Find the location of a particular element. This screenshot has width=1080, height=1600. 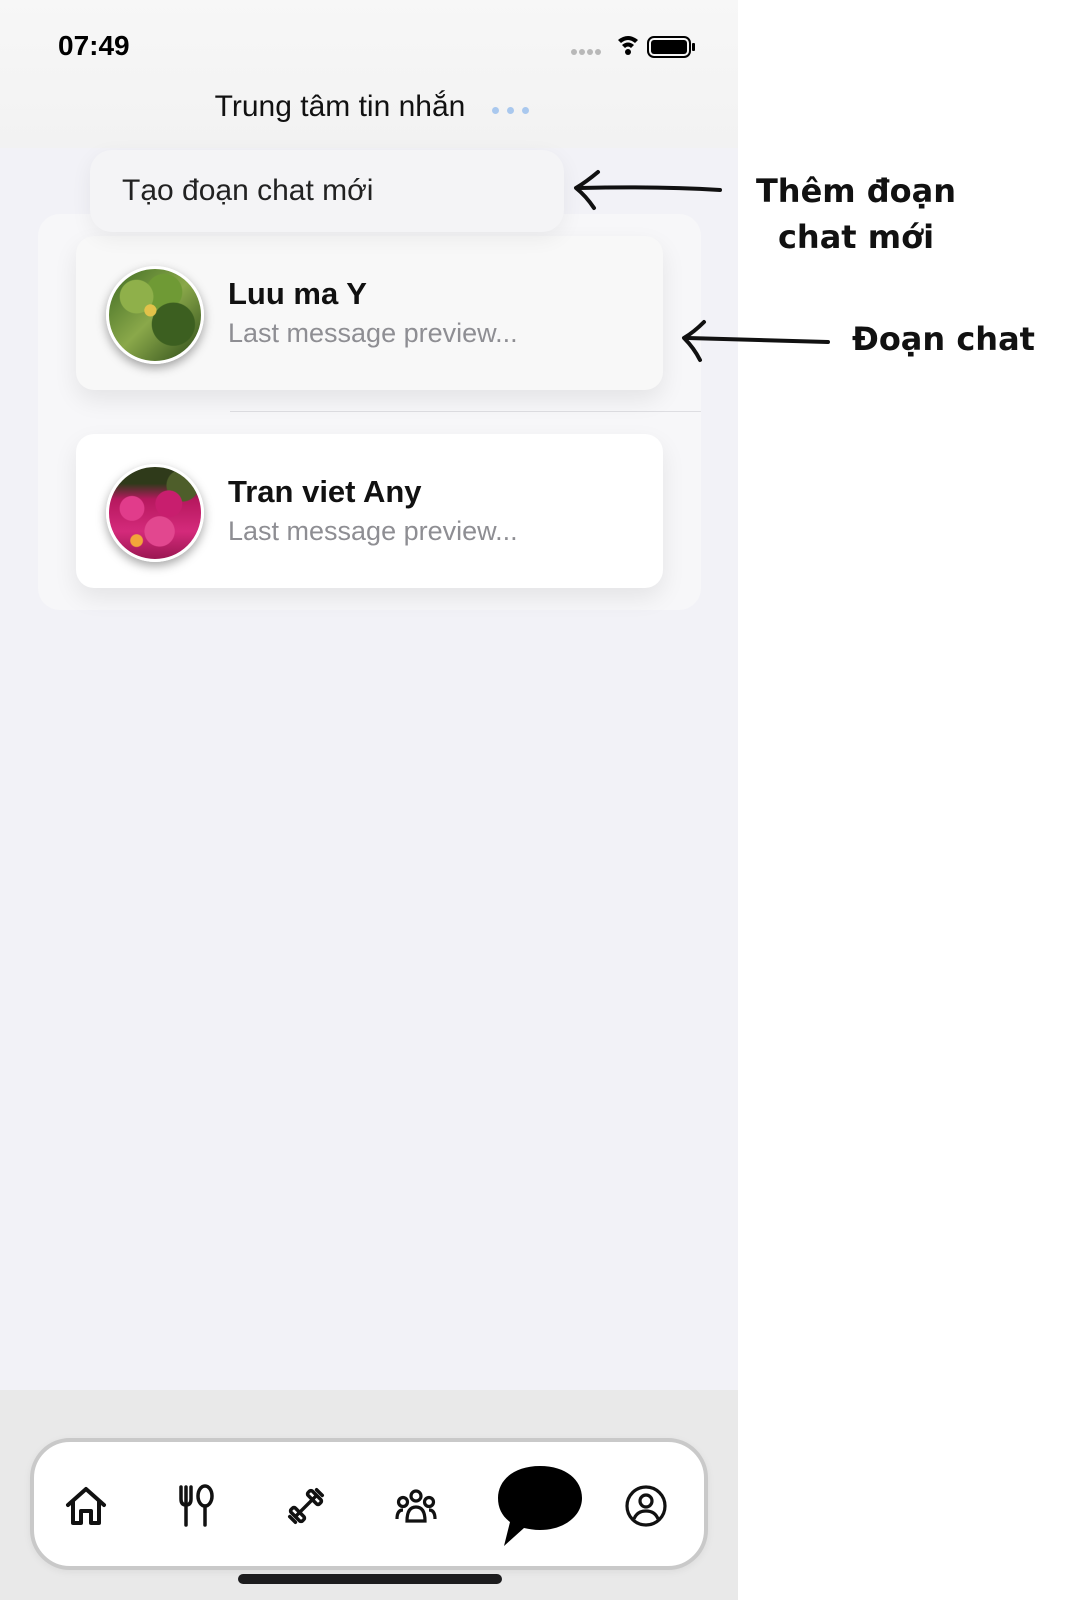

annotation-new-chat: Thêm đoạn chat mới is located at coordinates (856, 214).